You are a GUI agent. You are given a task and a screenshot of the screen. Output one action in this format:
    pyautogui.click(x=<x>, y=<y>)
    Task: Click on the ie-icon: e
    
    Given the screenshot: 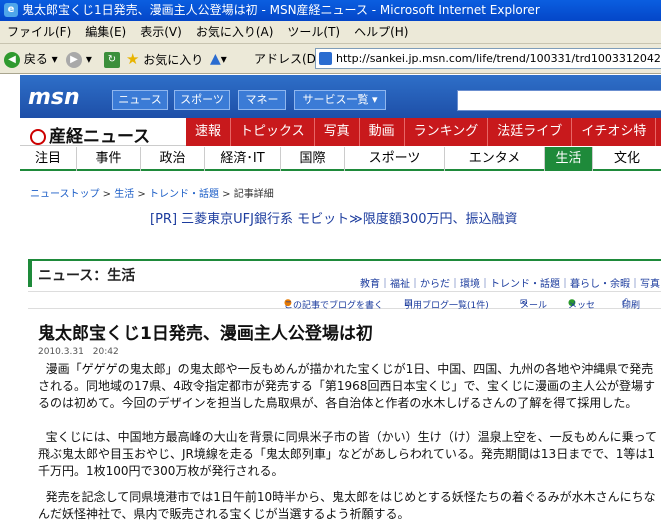 What is the action you would take?
    pyautogui.click(x=11, y=10)
    